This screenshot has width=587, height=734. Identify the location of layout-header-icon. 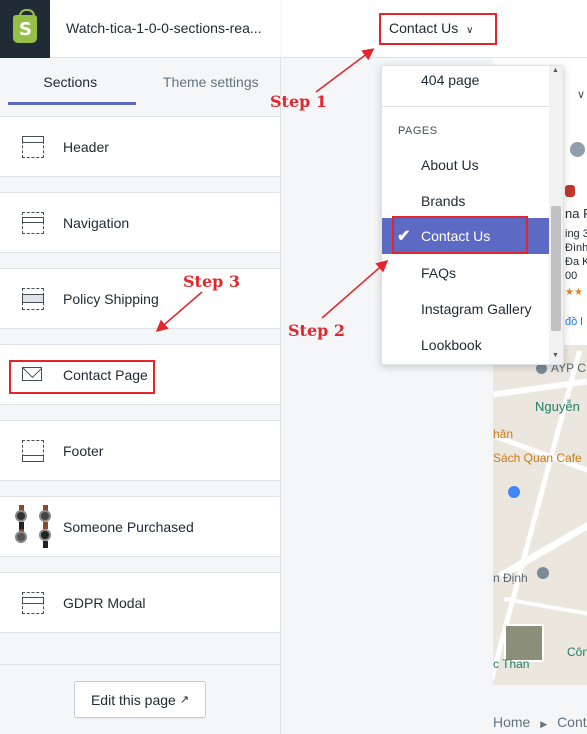
(34, 147).